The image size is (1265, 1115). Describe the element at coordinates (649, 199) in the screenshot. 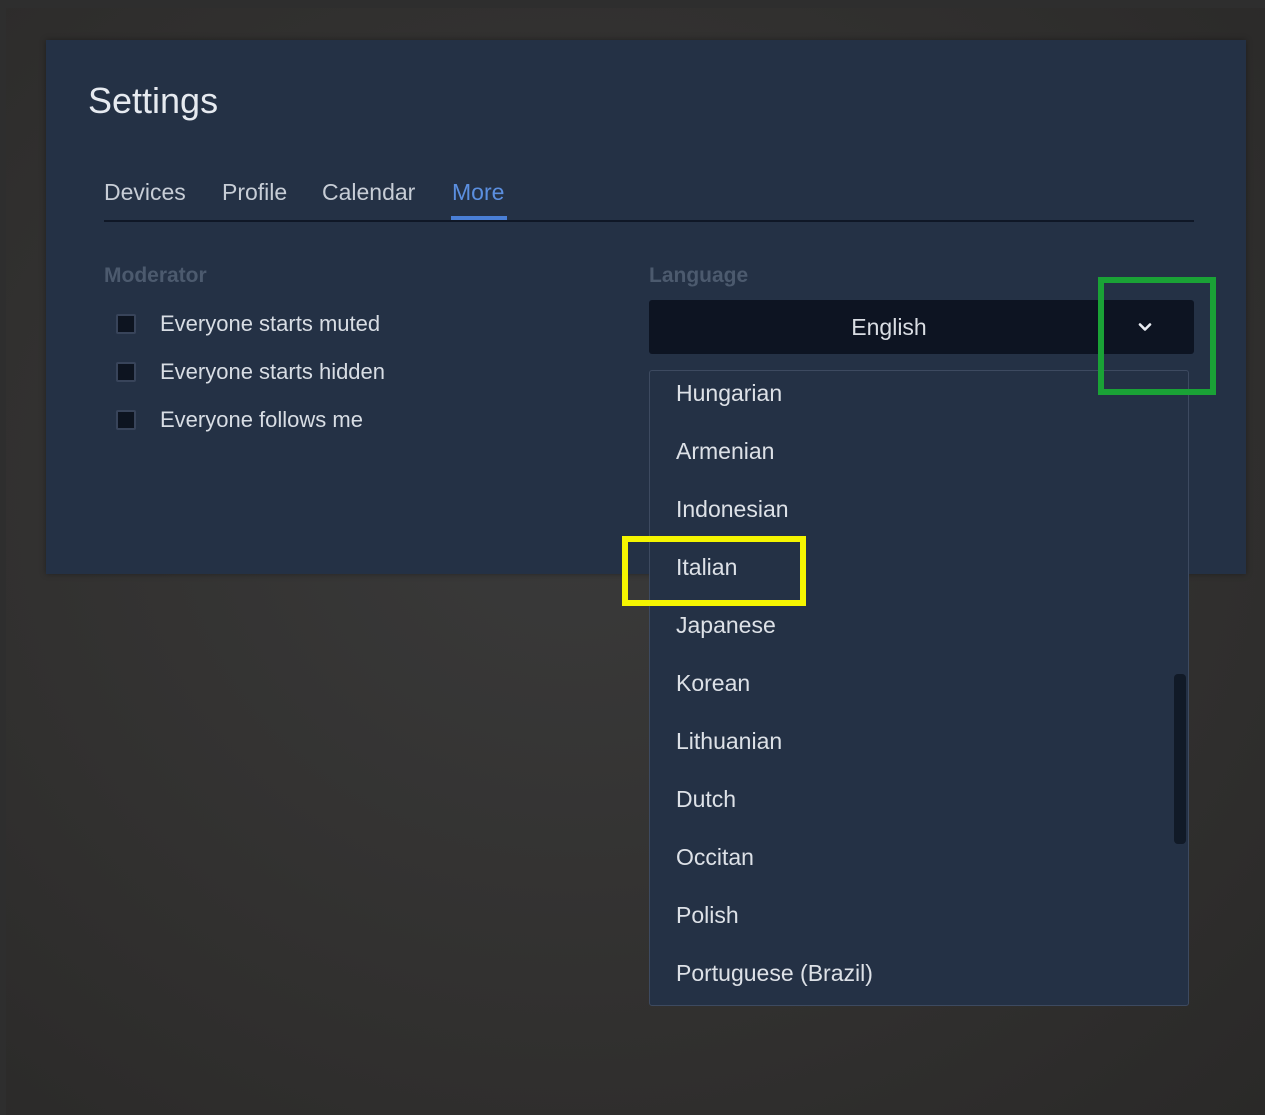

I see `settings-tabs: Devices Profile Calendar More` at that location.